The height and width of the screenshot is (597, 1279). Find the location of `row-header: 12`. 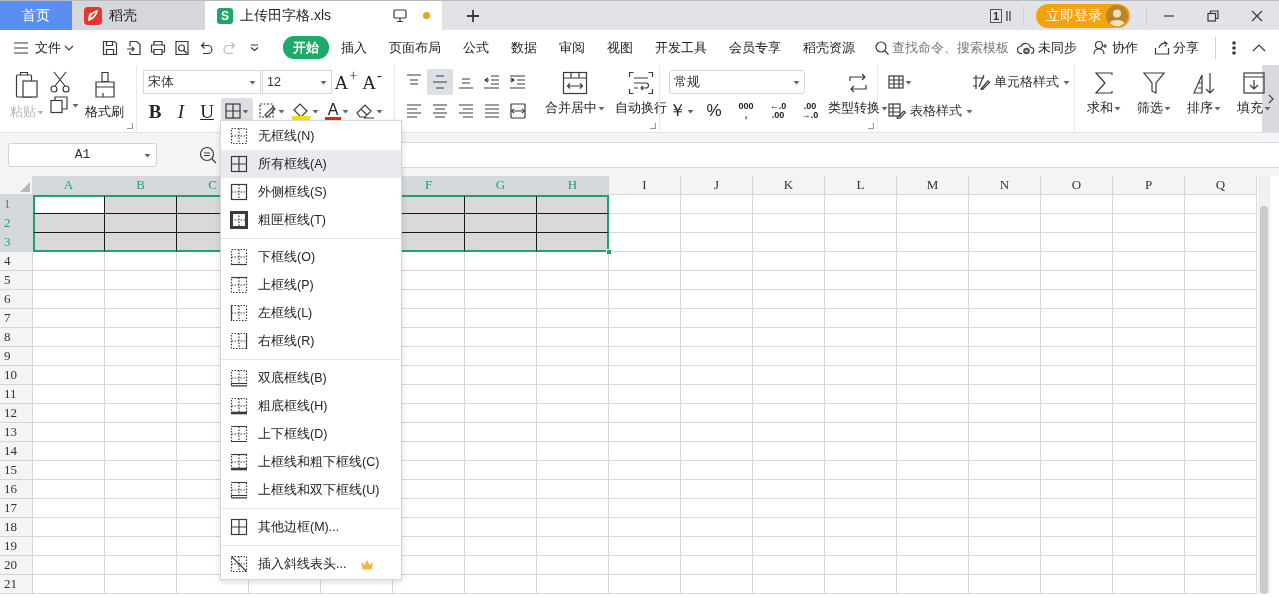

row-header: 12 is located at coordinates (16, 413).